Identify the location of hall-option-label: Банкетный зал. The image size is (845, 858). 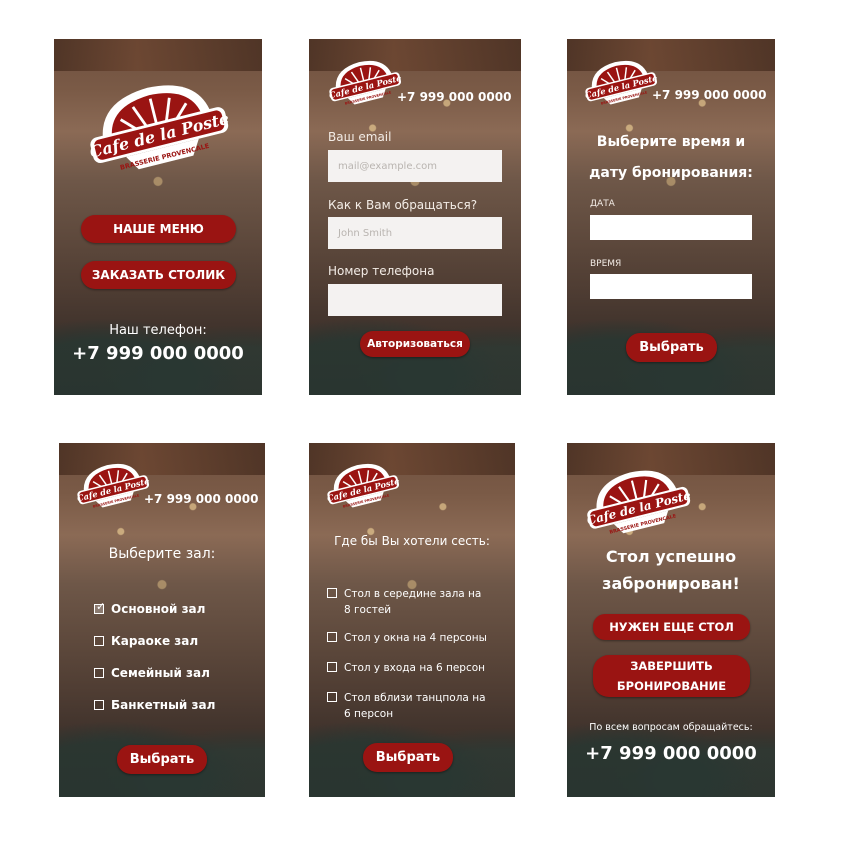
(163, 705).